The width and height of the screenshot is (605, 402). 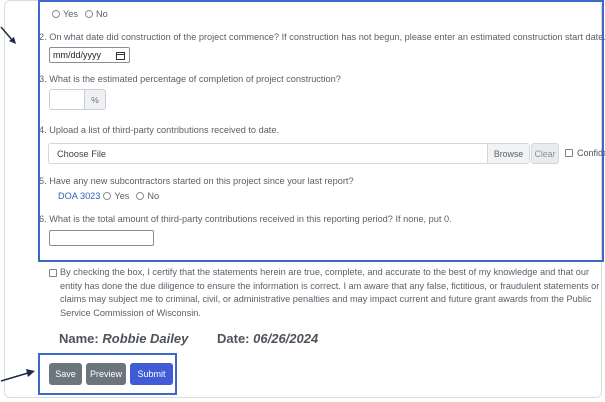 I want to click on confidential-checkbox, so click(x=569, y=153).